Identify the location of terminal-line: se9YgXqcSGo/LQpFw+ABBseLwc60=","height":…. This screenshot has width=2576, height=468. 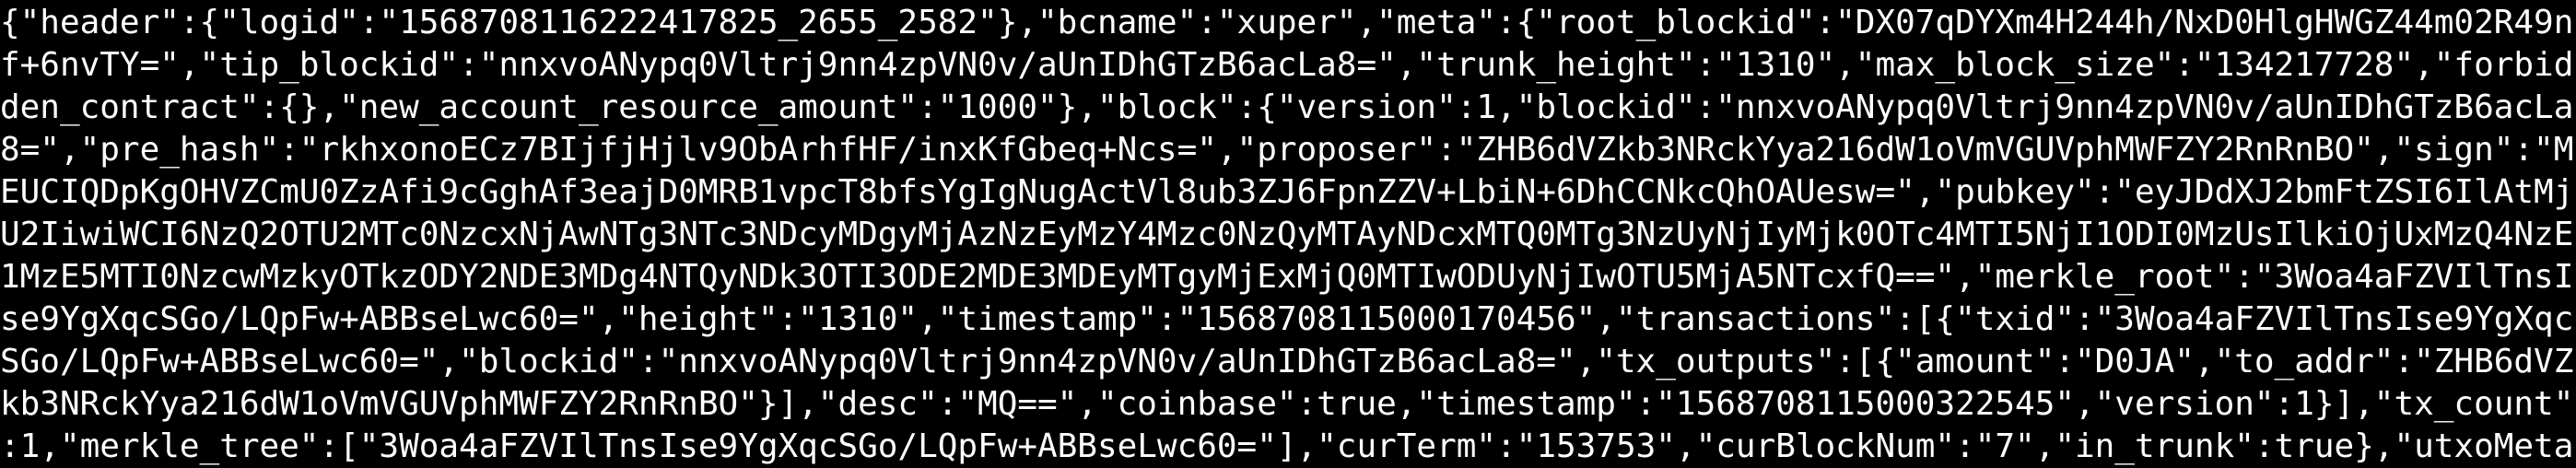
(1287, 319).